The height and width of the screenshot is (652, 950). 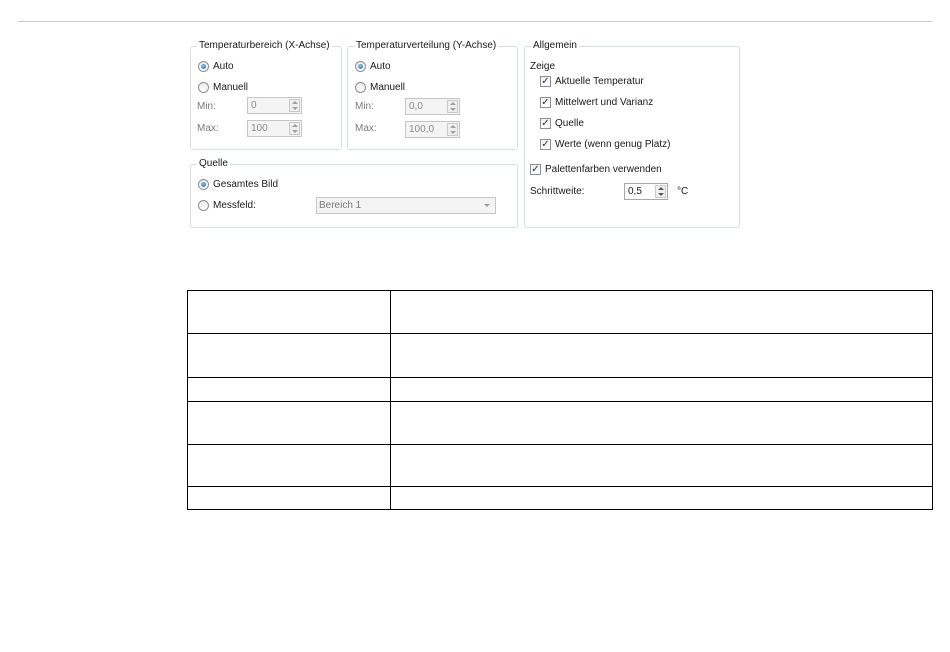 What do you see at coordinates (274, 128) in the screenshot?
I see `x-axis-max-stepper: 100` at bounding box center [274, 128].